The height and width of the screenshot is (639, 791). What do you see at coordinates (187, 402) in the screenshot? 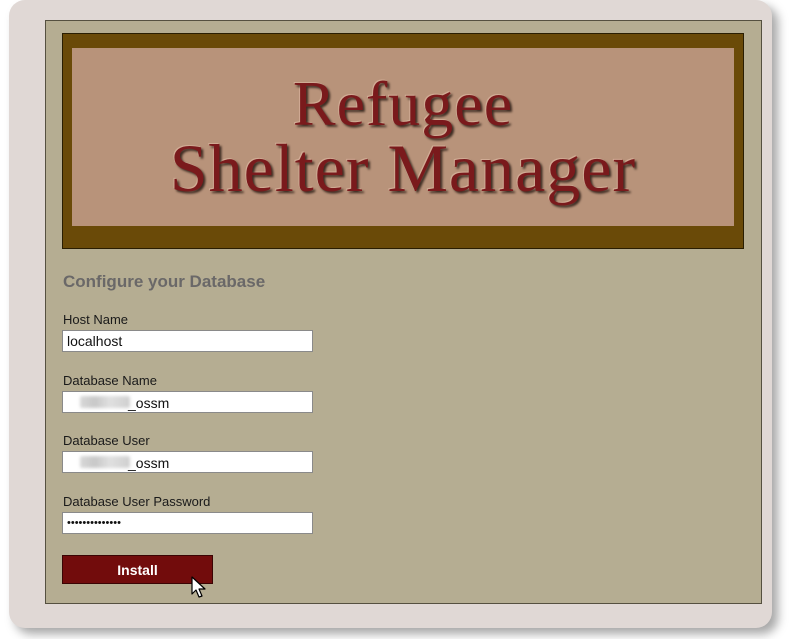
I see `database-name-input: _ossm` at bounding box center [187, 402].